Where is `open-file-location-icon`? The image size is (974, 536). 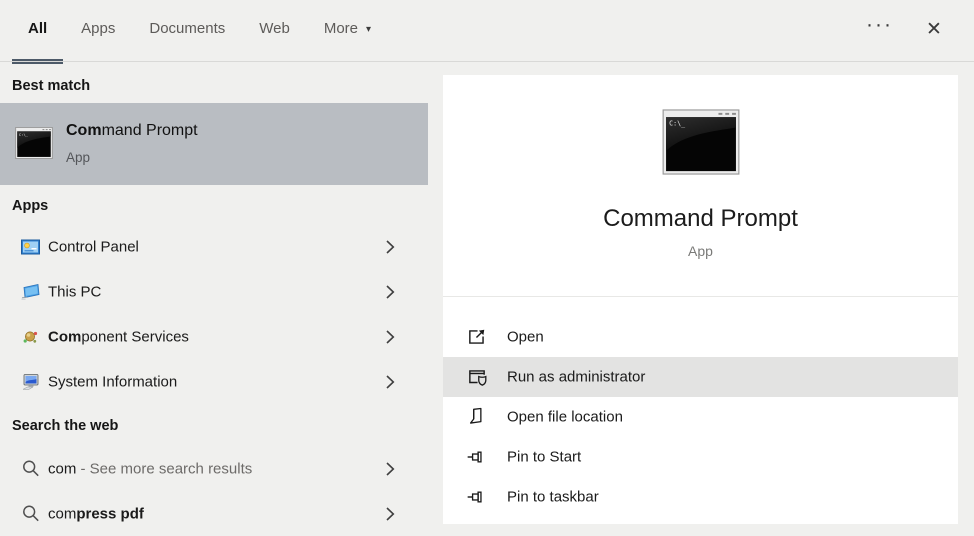
open-file-location-icon is located at coordinates (477, 417).